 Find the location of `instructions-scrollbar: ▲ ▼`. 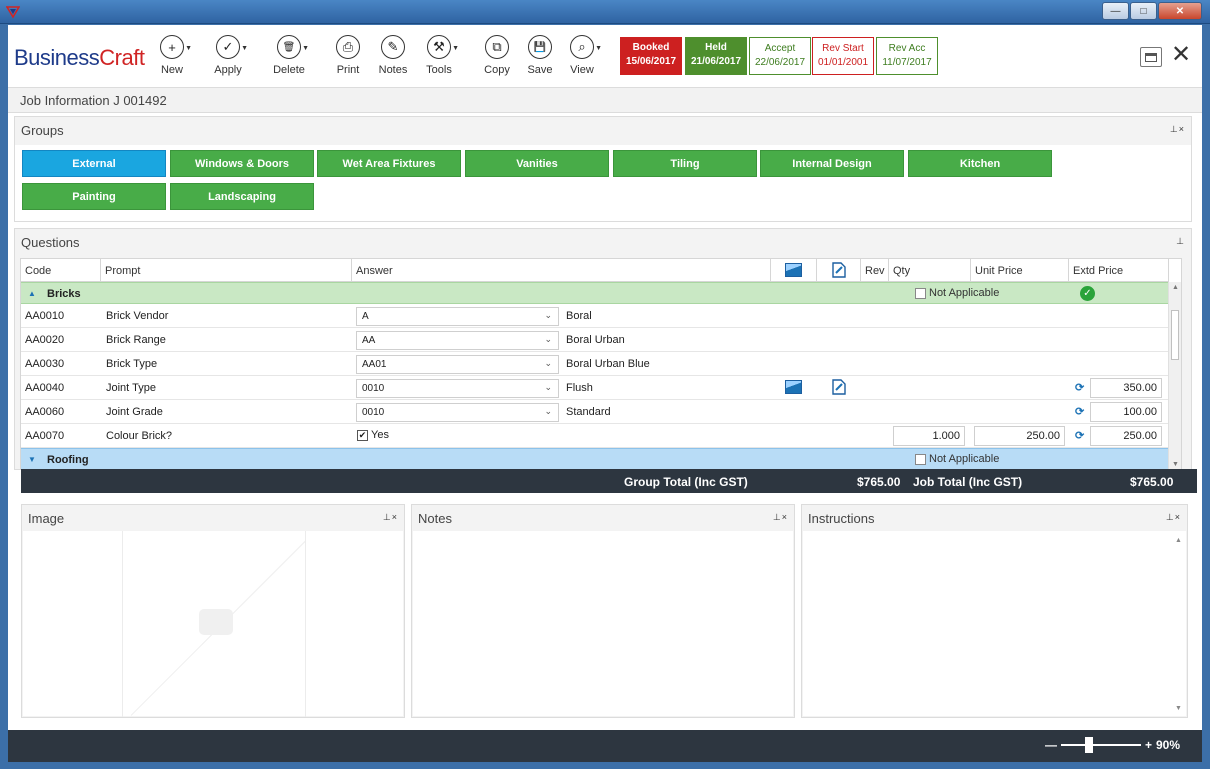

instructions-scrollbar: ▲ ▼ is located at coordinates (1179, 623).